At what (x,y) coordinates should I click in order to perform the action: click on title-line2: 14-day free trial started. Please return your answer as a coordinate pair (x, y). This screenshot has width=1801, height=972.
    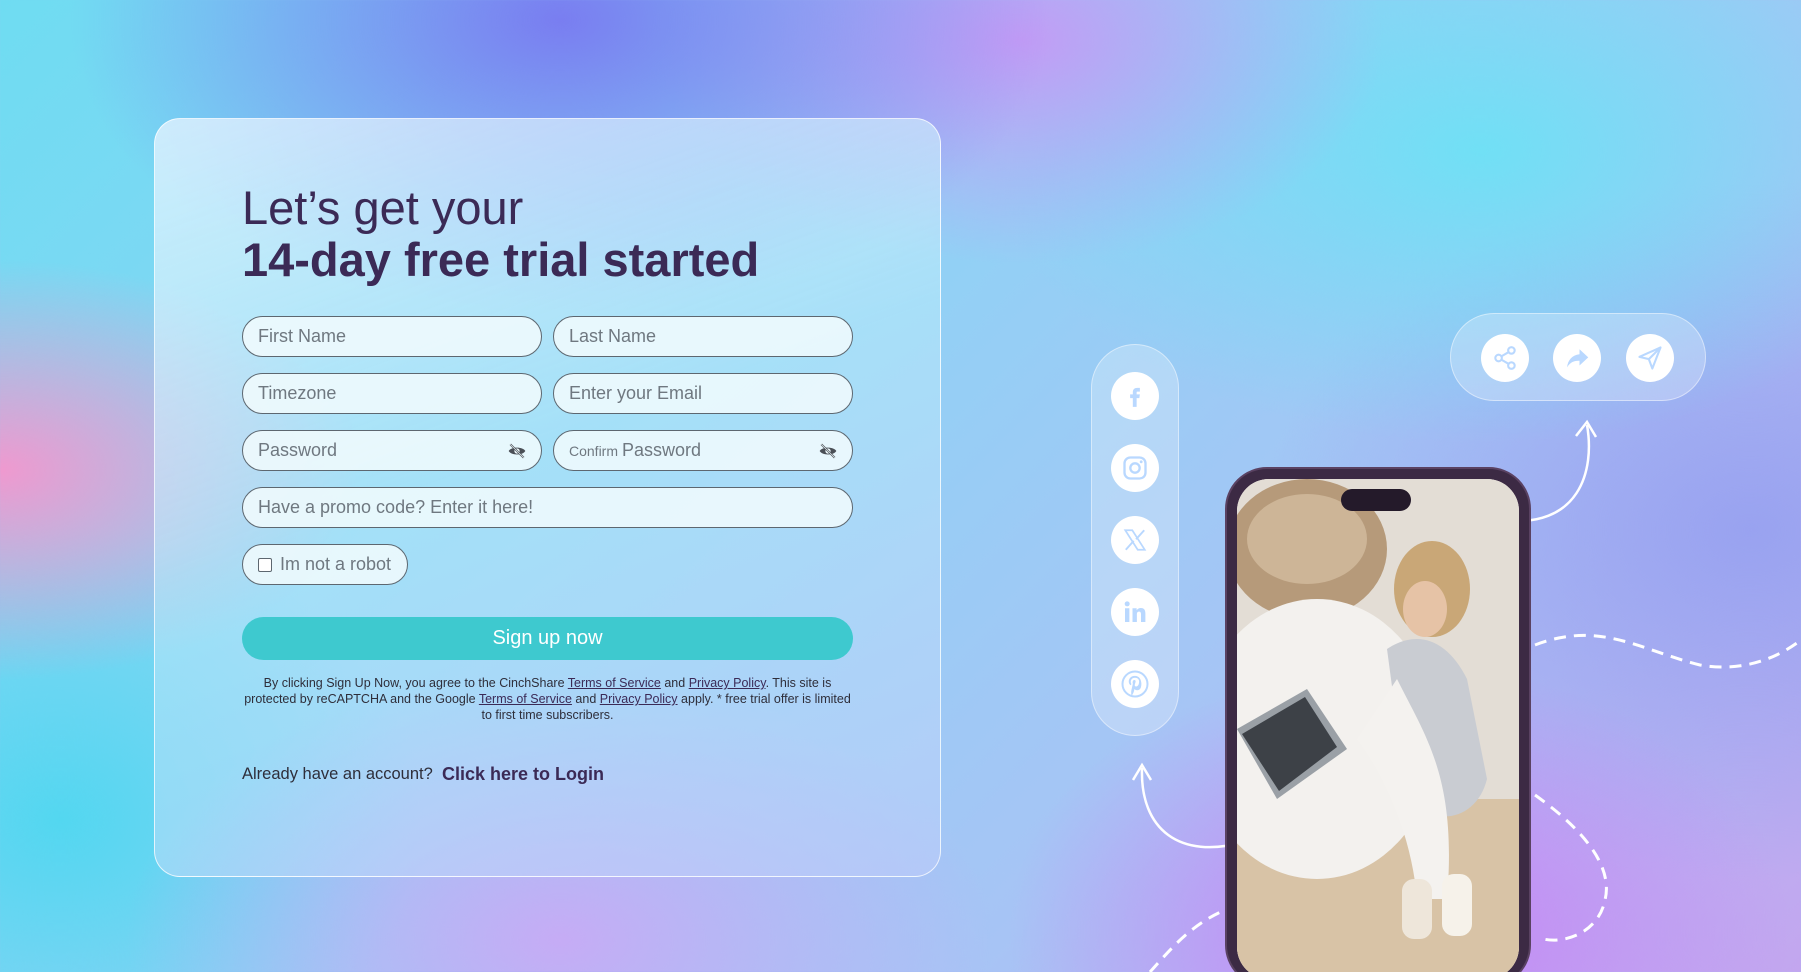
    Looking at the image, I should click on (501, 259).